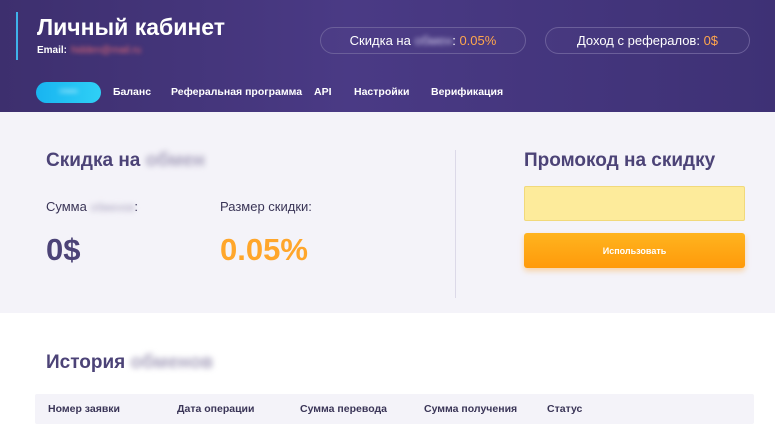 The height and width of the screenshot is (438, 775). Describe the element at coordinates (136, 206) in the screenshot. I see `sum-label-suffix: :` at that location.